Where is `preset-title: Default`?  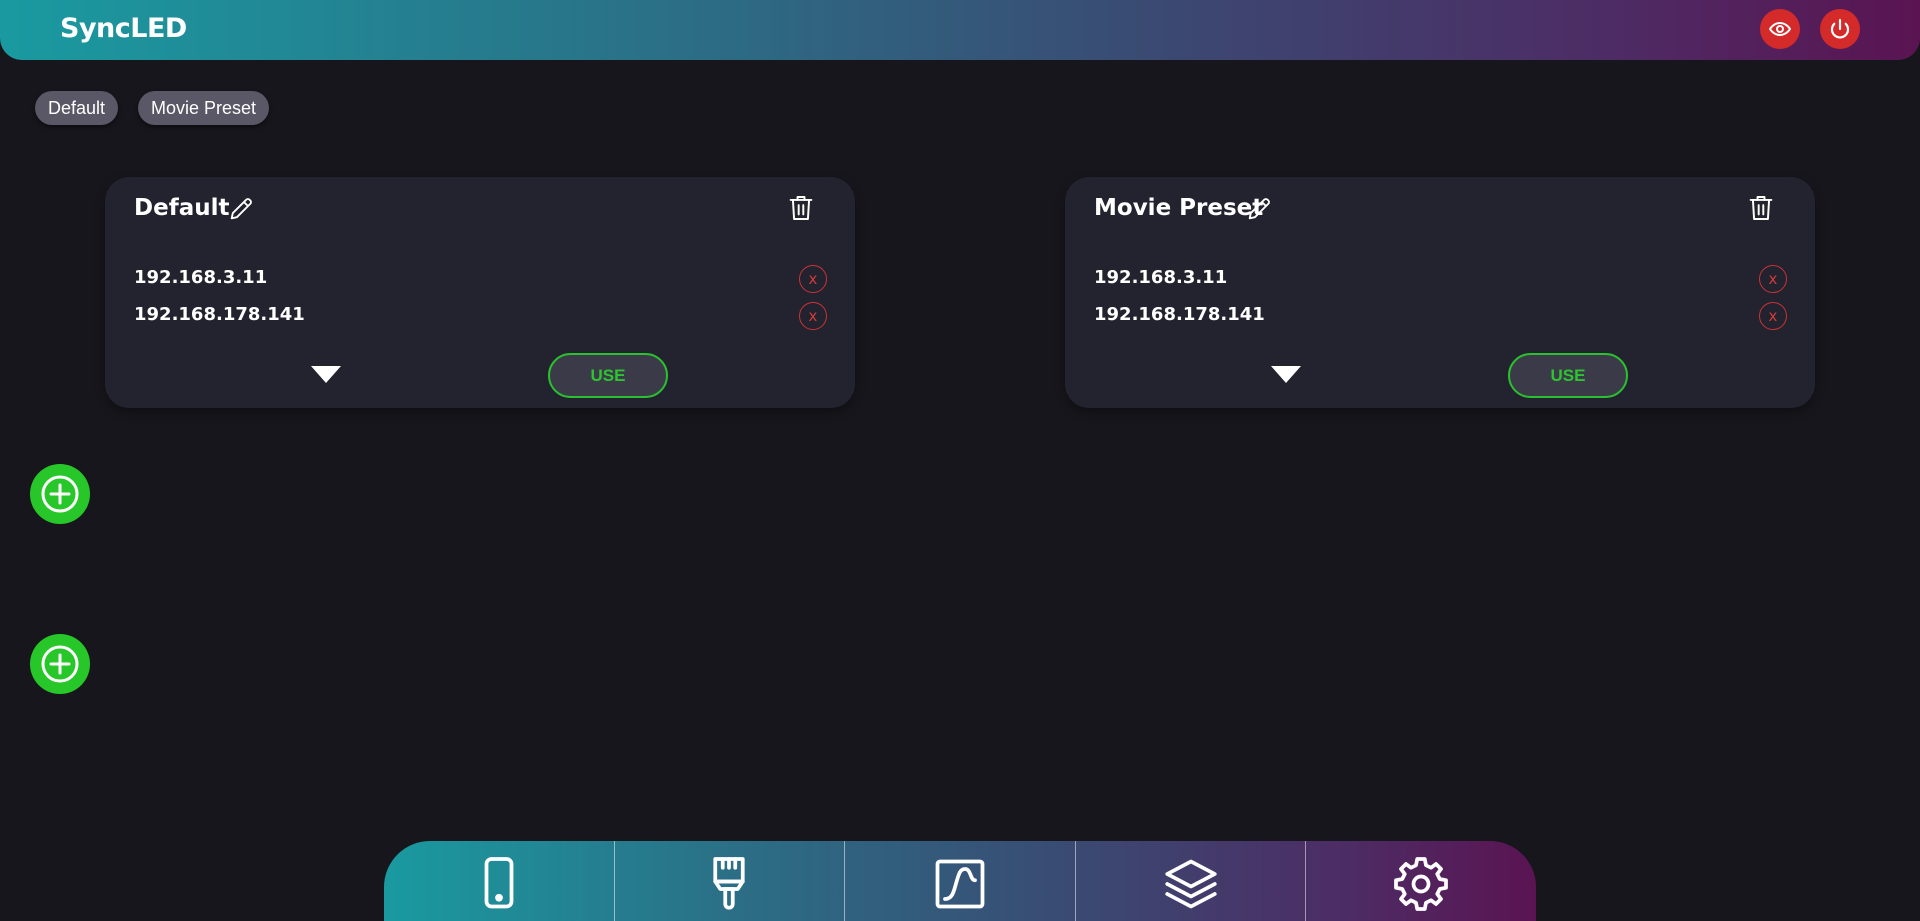 preset-title: Default is located at coordinates (182, 208).